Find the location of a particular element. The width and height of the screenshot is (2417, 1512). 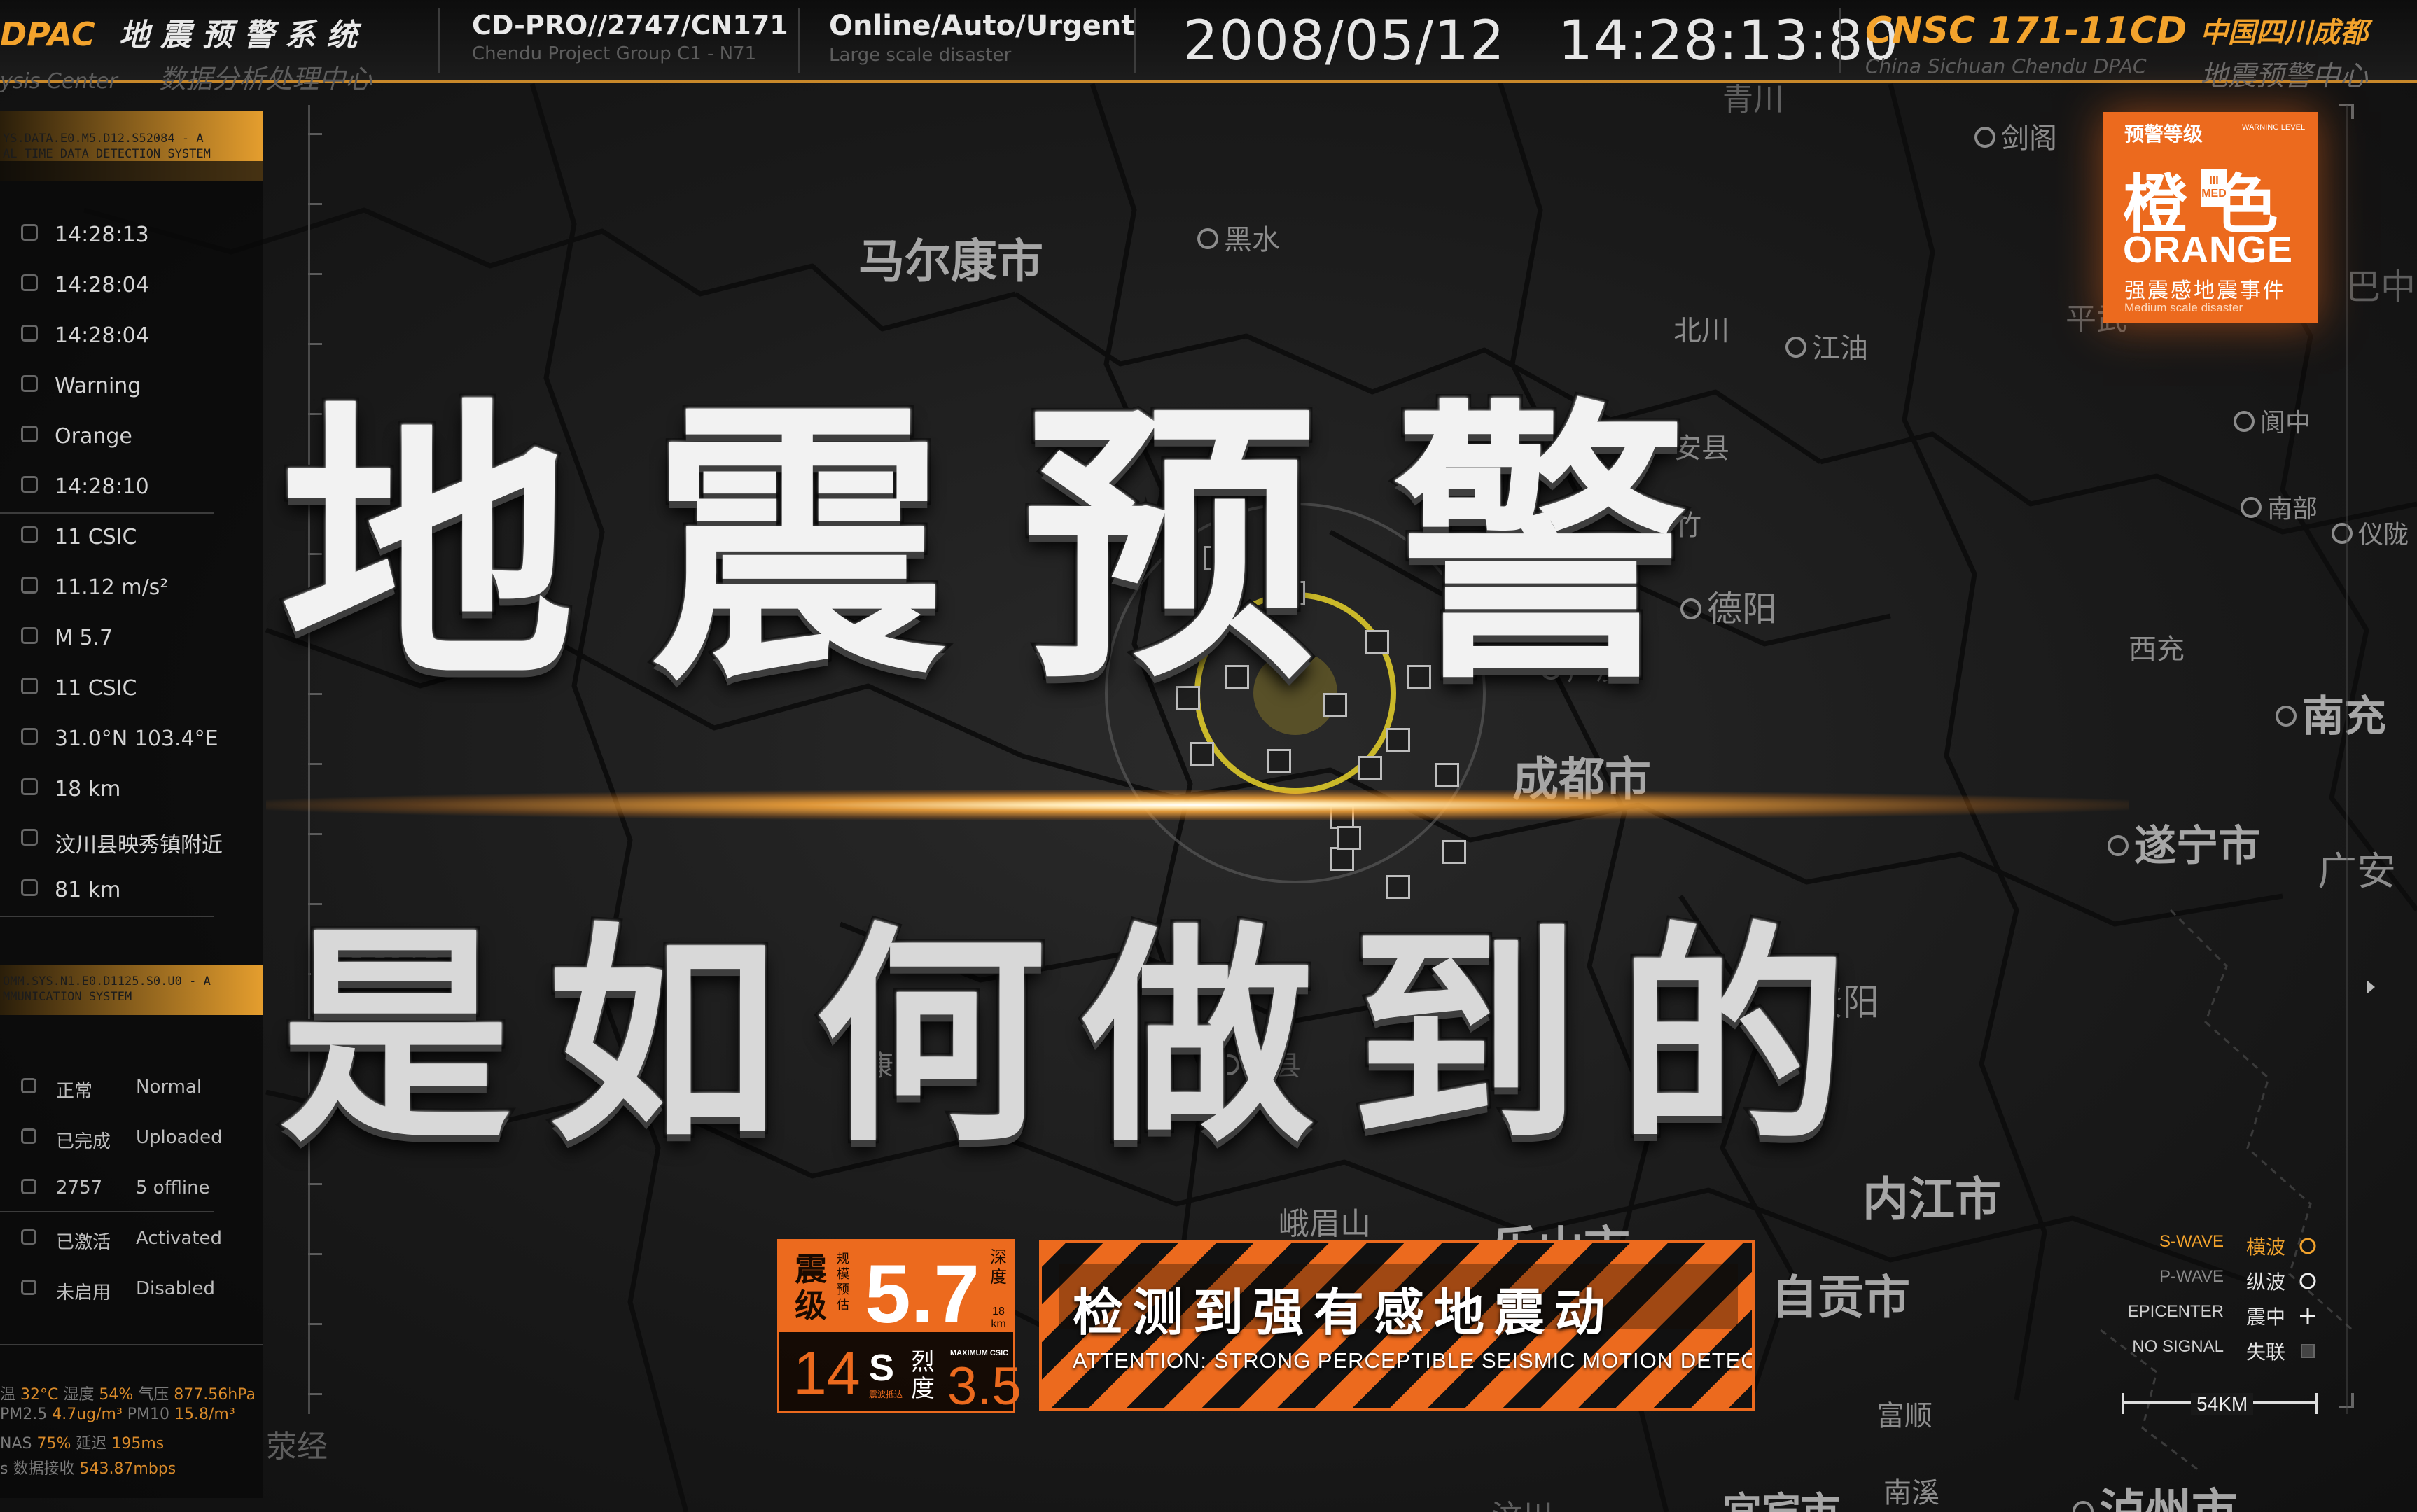

detection-row: 14:28:04 is located at coordinates (105, 285).